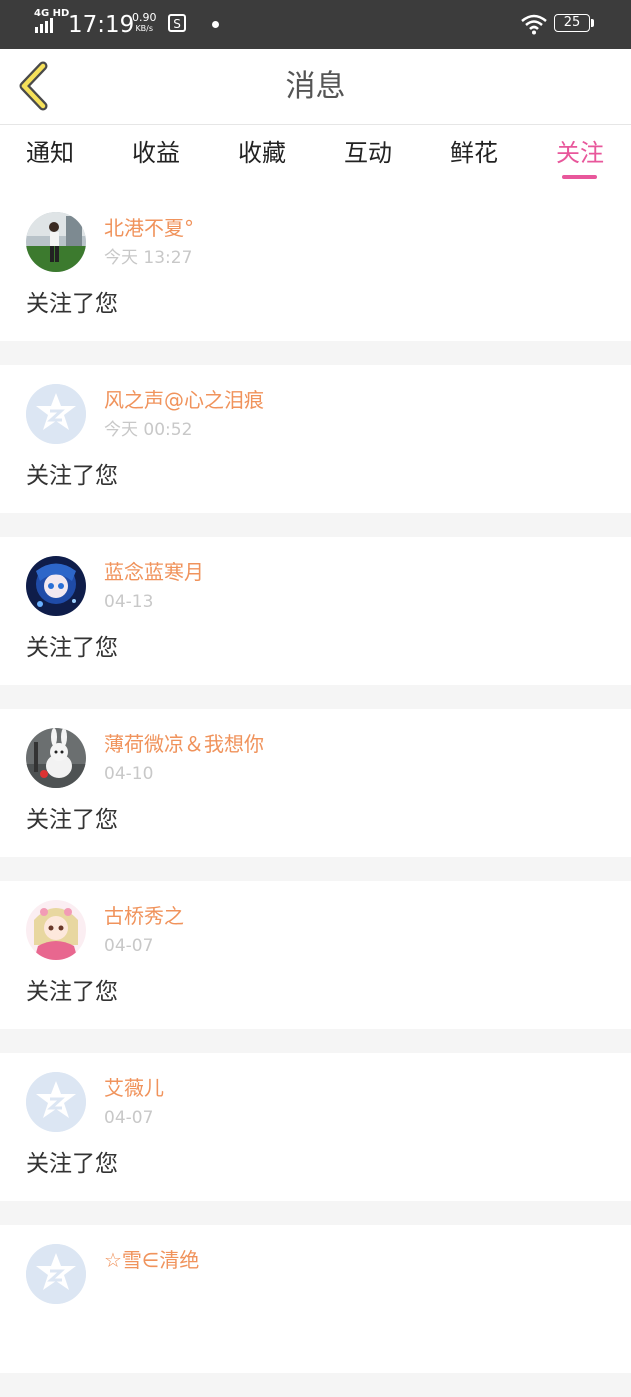  What do you see at coordinates (144, 23) in the screenshot?
I see `net-speed: 0.90 KB/s` at bounding box center [144, 23].